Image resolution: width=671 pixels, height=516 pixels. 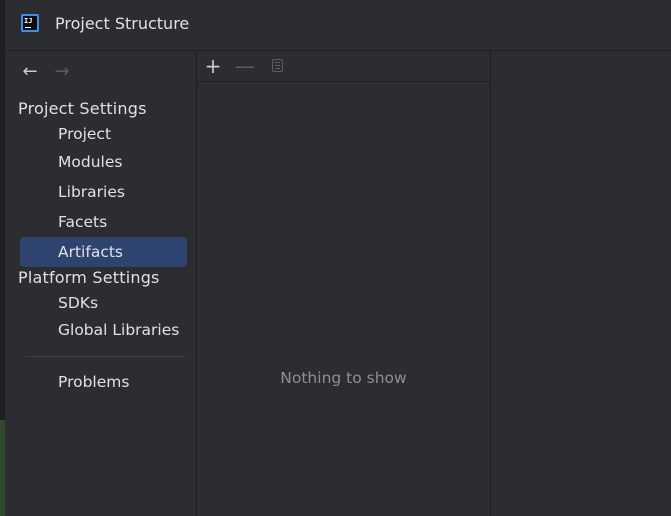 What do you see at coordinates (103, 382) in the screenshot?
I see `sidebar-item-problems: Problems` at bounding box center [103, 382].